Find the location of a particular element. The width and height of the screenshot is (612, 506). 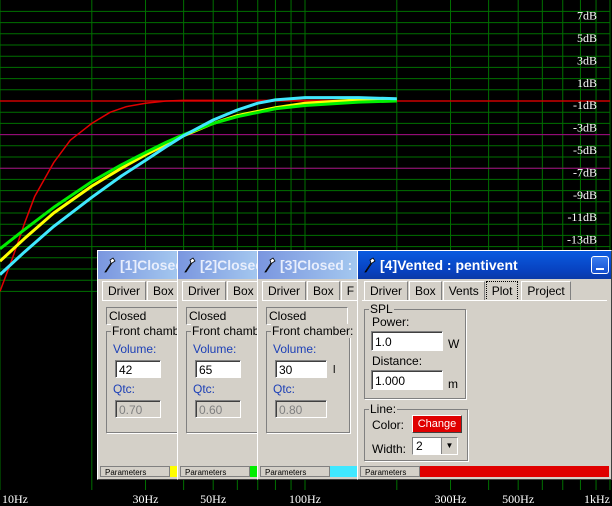

line-group-label: Line: is located at coordinates (383, 409).